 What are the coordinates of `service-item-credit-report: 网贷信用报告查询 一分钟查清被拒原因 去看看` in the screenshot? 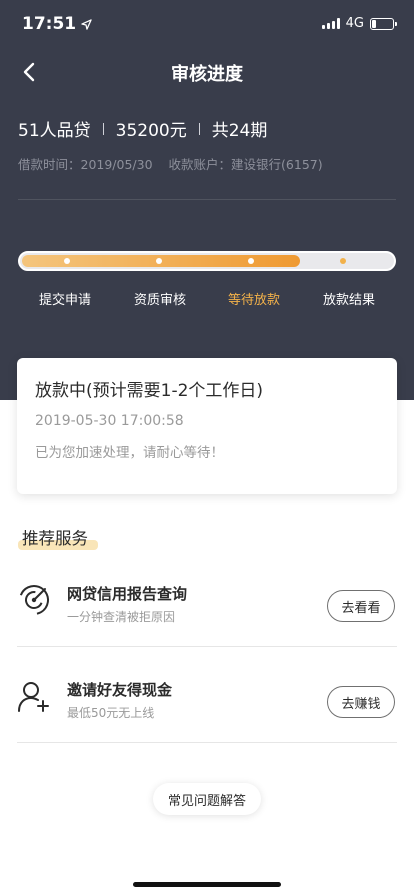 It's located at (207, 599).